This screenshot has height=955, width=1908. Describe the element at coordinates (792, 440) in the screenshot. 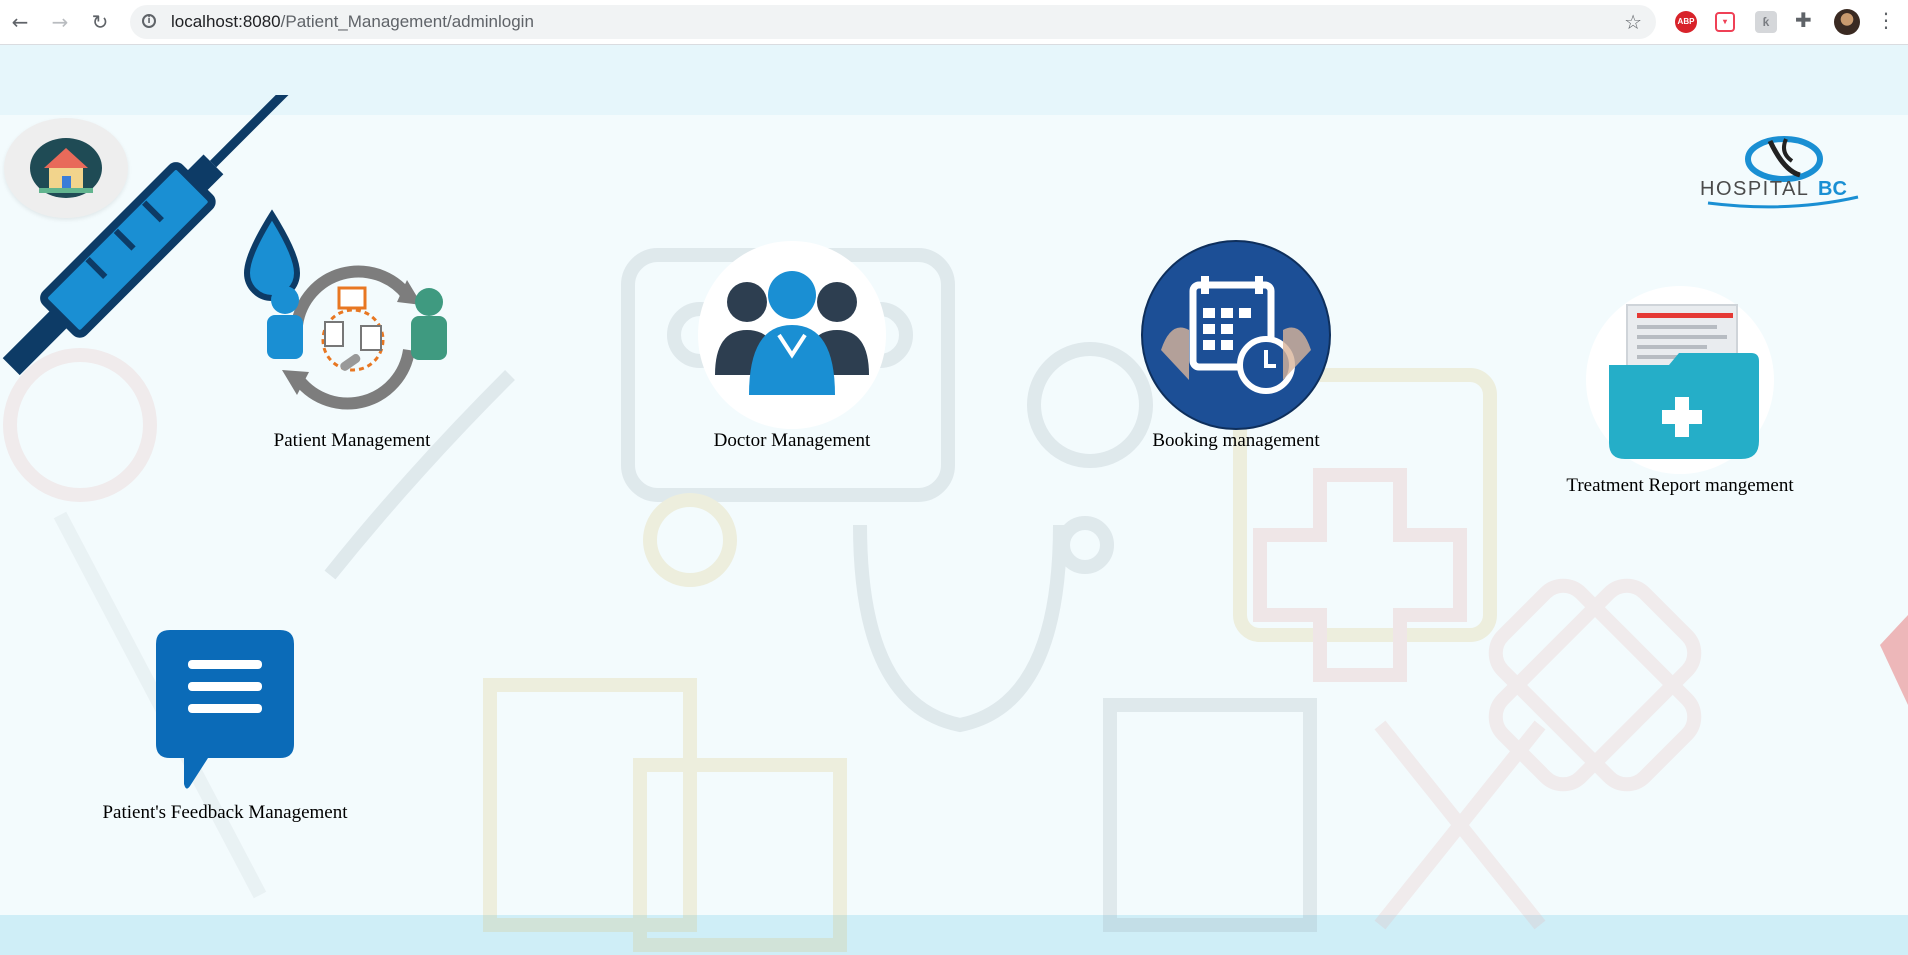

I see `tile-label: Doctor Management` at that location.